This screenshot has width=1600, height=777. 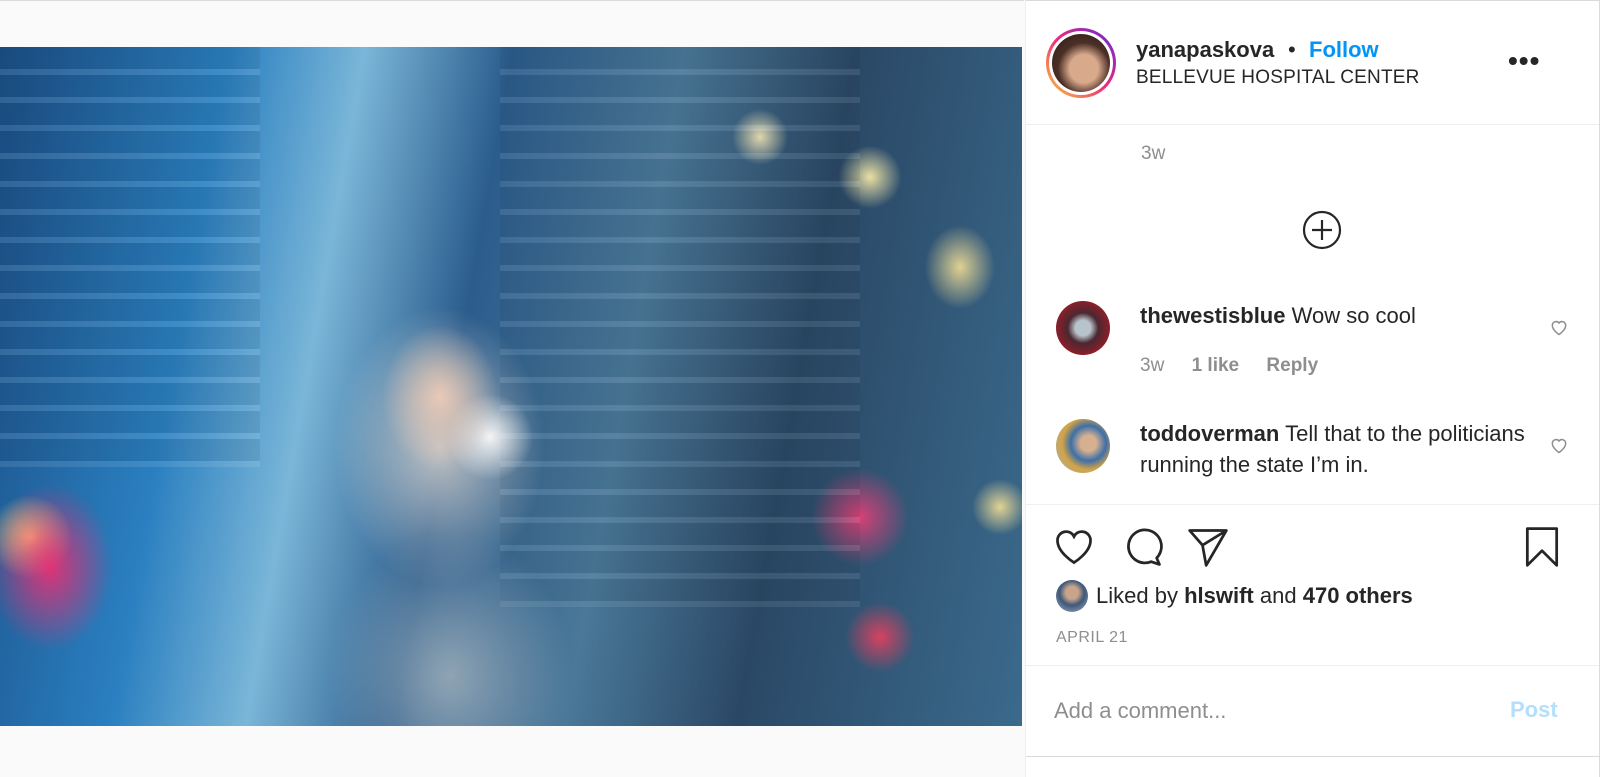 What do you see at coordinates (1344, 50) in the screenshot?
I see `follow-button: Follow` at bounding box center [1344, 50].